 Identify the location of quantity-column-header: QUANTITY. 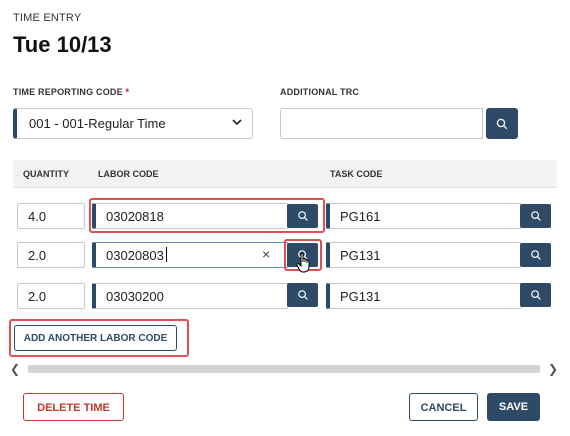
(46, 174).